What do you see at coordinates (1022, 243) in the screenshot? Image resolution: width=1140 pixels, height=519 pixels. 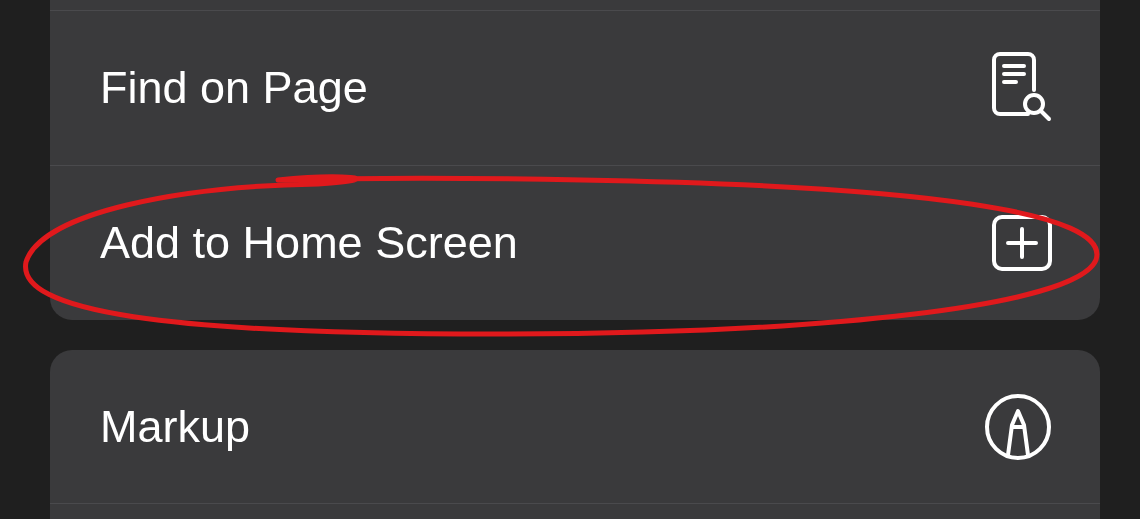 I see `plus-square-icon` at bounding box center [1022, 243].